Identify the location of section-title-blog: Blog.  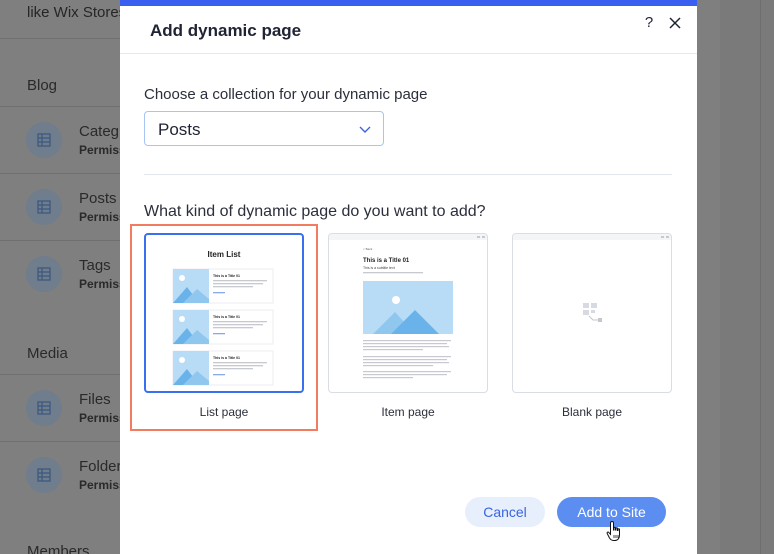
(42, 85).